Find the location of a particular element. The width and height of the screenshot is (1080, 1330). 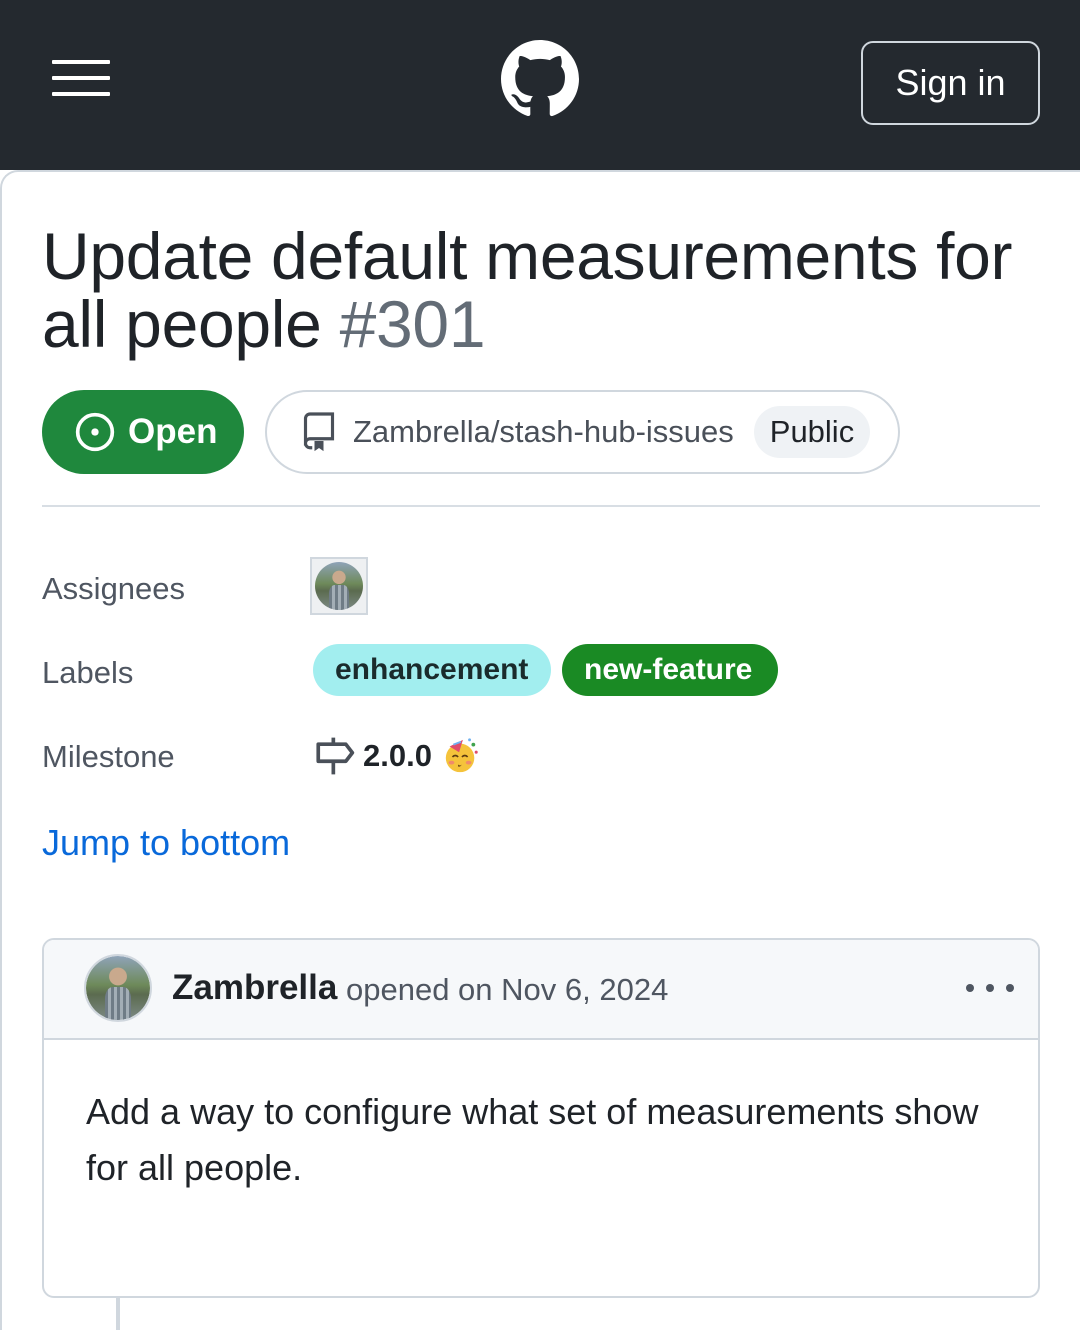

comment-header: Zambrella opened on Nov 6, 2024 is located at coordinates (541, 990).